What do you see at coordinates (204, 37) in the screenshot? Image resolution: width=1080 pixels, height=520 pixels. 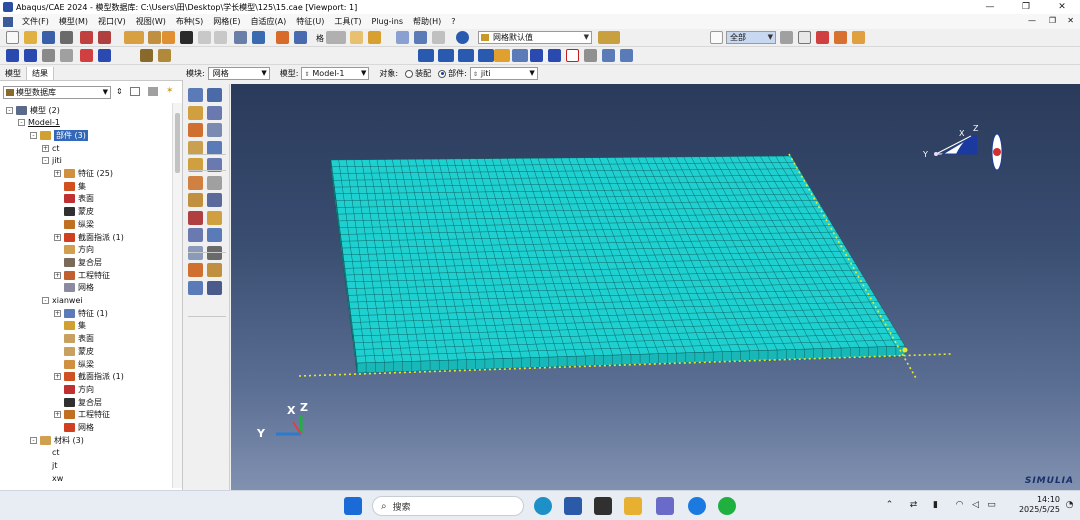 I see `undo-icon` at bounding box center [204, 37].